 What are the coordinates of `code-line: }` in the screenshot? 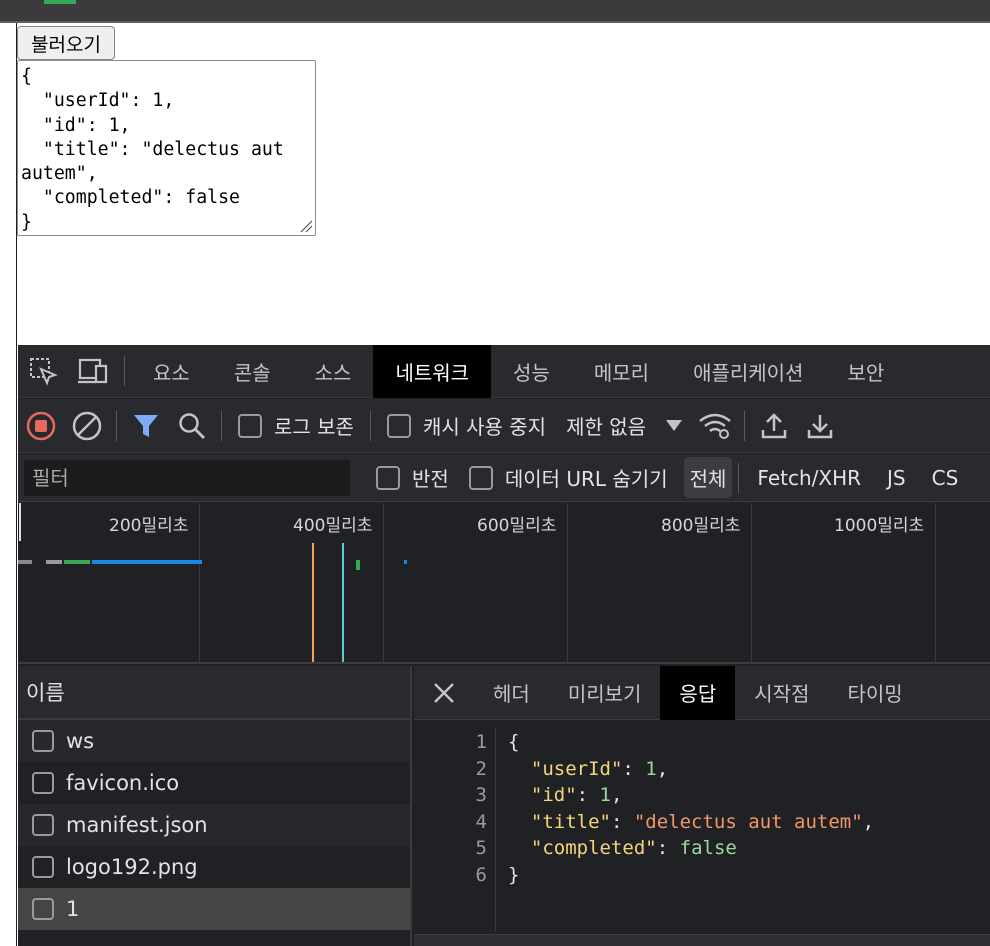 It's located at (514, 874).